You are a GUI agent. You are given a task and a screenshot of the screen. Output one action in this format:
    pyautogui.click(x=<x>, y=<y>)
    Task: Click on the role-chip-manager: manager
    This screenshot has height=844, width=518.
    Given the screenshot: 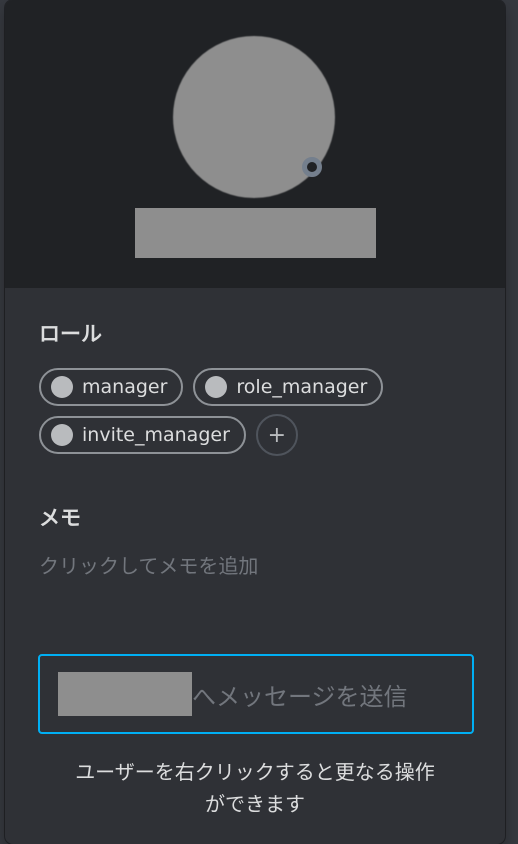 What is the action you would take?
    pyautogui.click(x=111, y=387)
    